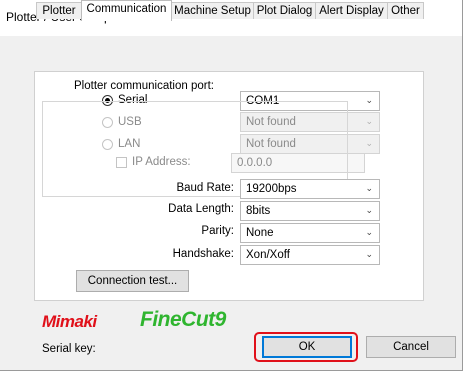 The width and height of the screenshot is (470, 376). Describe the element at coordinates (59, 10) in the screenshot. I see `tab-plotter: Plotter` at that location.